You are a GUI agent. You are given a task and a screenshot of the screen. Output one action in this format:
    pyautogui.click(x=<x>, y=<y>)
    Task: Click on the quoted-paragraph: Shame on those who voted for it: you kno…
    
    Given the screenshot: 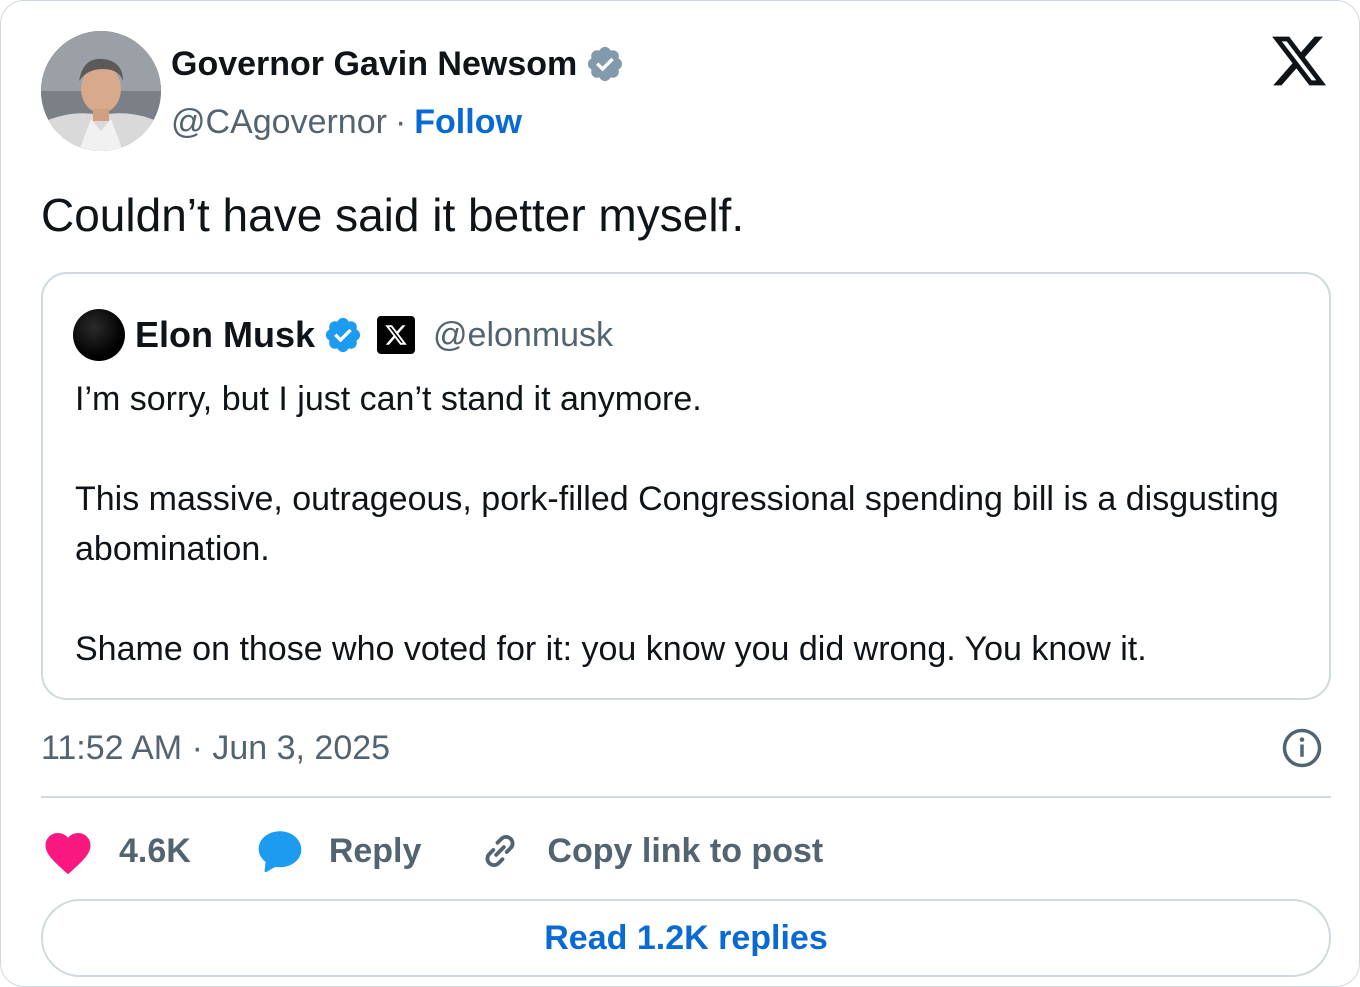 What is the action you would take?
    pyautogui.click(x=611, y=649)
    